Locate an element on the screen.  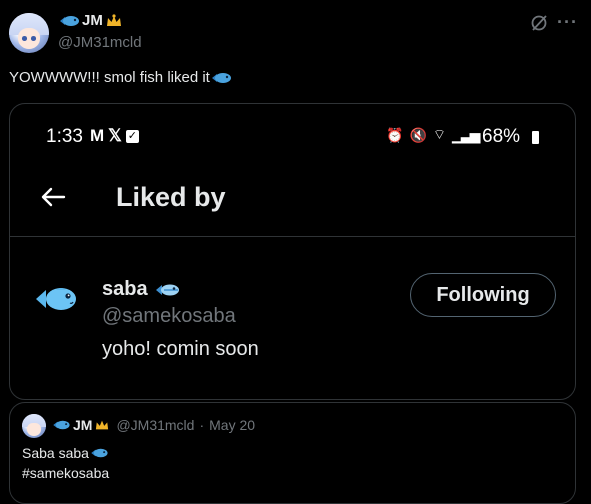
post-text-row: YOWWWW!!! smol fish liked it is located at coordinates (120, 77).